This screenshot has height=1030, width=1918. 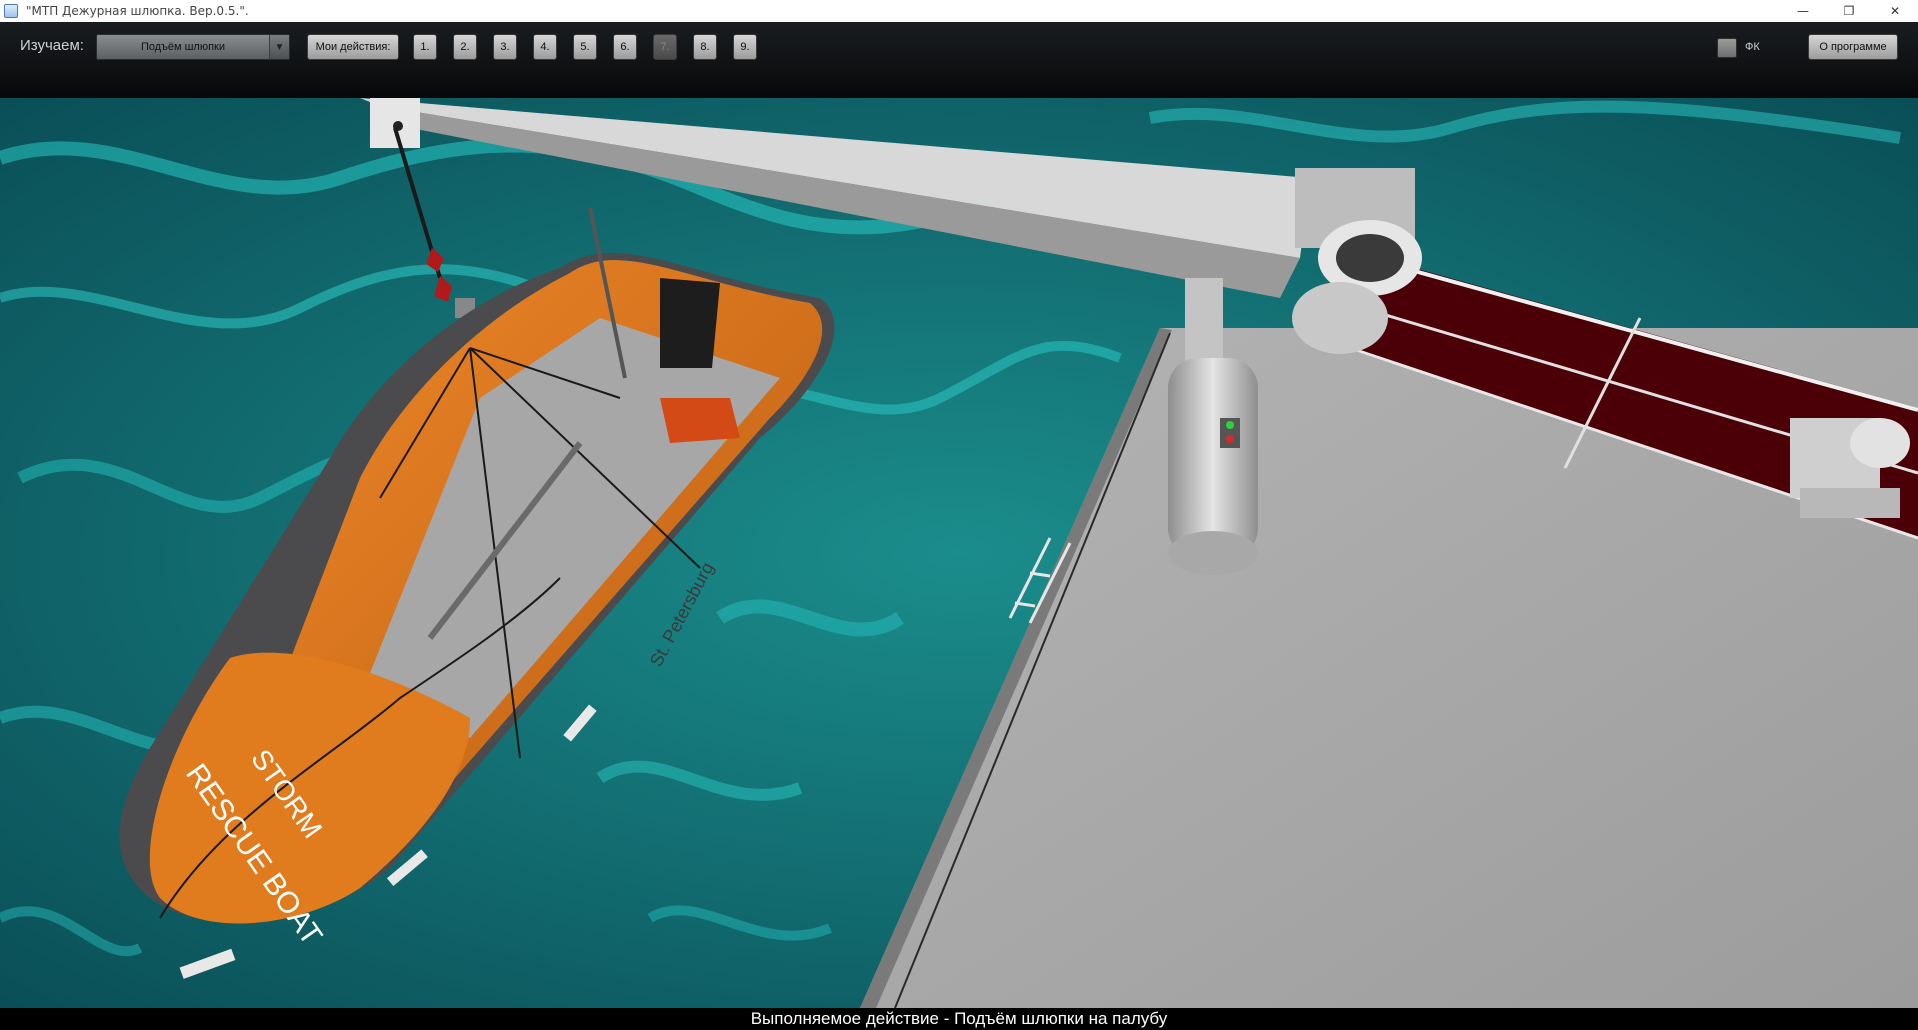 What do you see at coordinates (52, 45) in the screenshot?
I see `learn-label: Изучаем:` at bounding box center [52, 45].